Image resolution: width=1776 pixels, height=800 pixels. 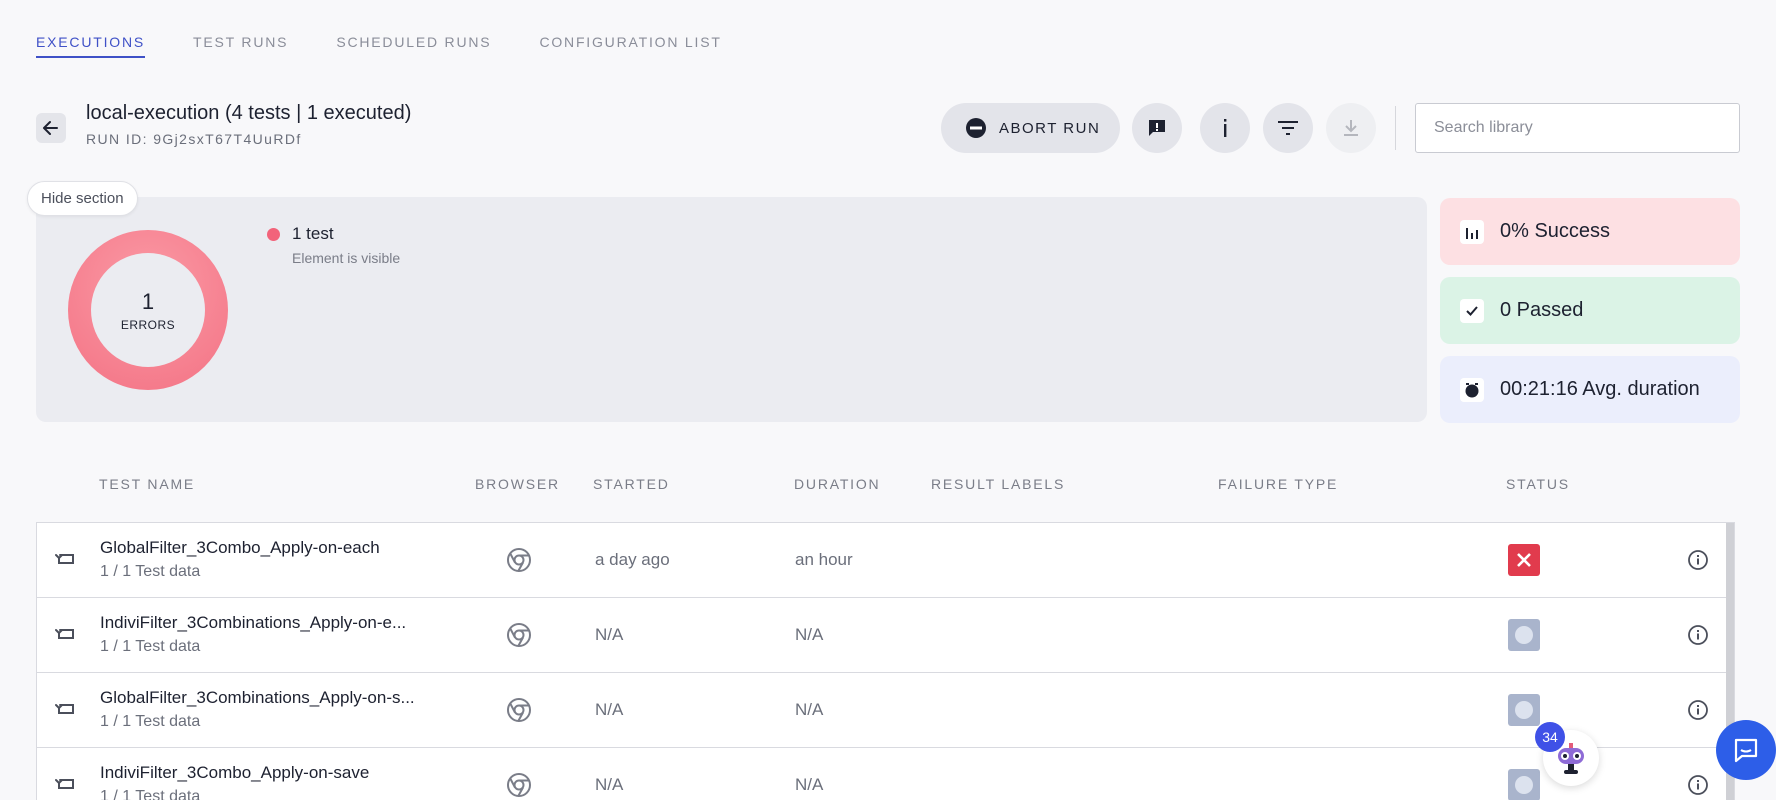 I want to click on chat-launcher-button, so click(x=1746, y=750).